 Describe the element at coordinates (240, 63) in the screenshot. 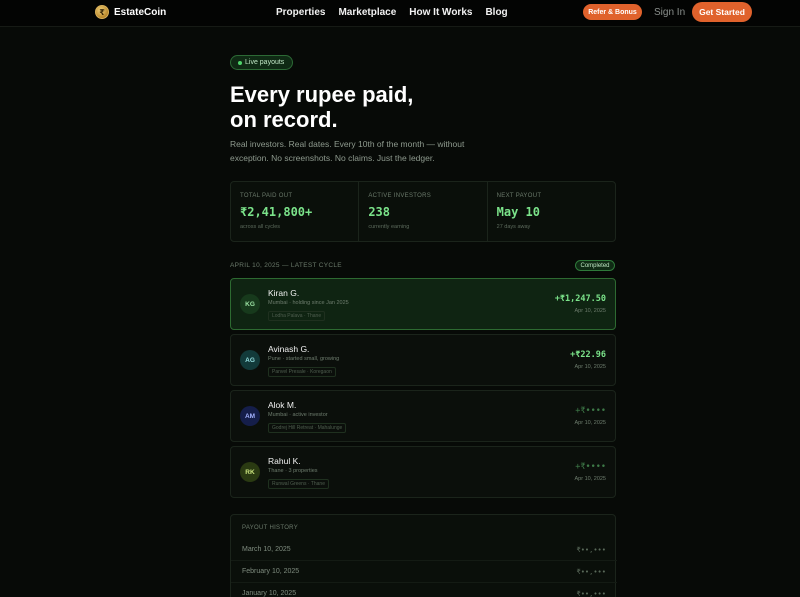

I see `live-dot-icon` at that location.